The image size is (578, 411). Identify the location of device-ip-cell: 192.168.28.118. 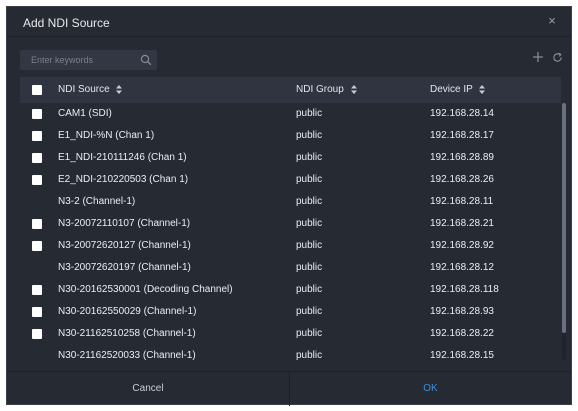
(464, 289).